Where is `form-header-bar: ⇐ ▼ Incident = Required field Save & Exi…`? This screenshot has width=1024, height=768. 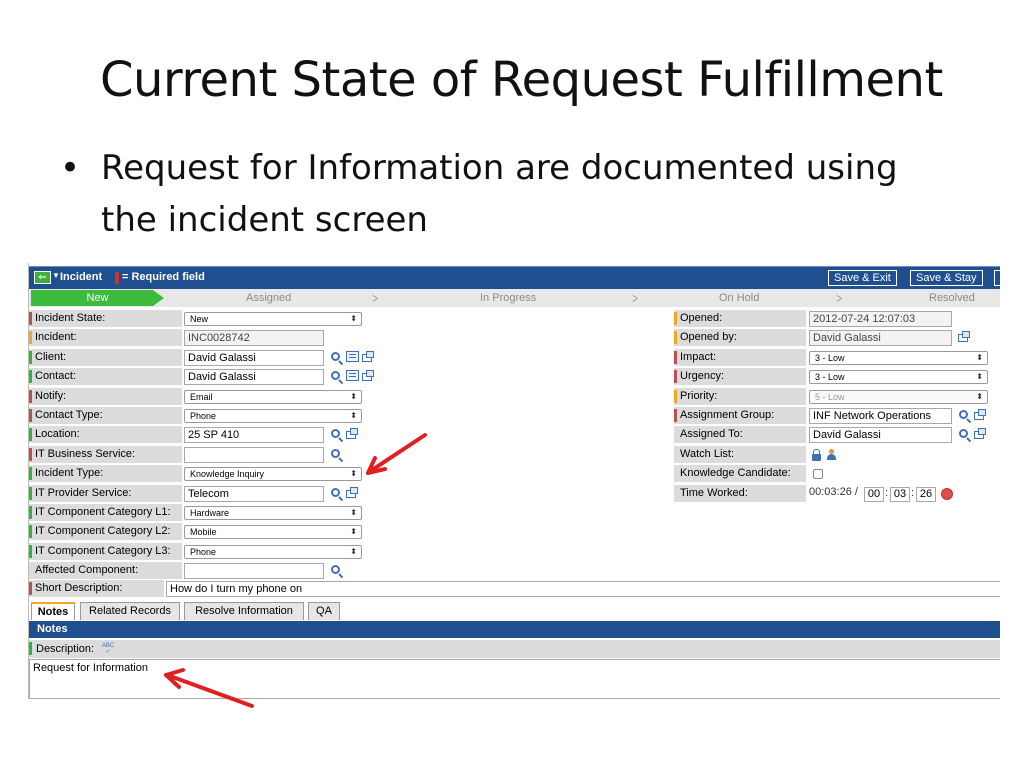 form-header-bar: ⇐ ▼ Incident = Required field Save & Exi… is located at coordinates (514, 277).